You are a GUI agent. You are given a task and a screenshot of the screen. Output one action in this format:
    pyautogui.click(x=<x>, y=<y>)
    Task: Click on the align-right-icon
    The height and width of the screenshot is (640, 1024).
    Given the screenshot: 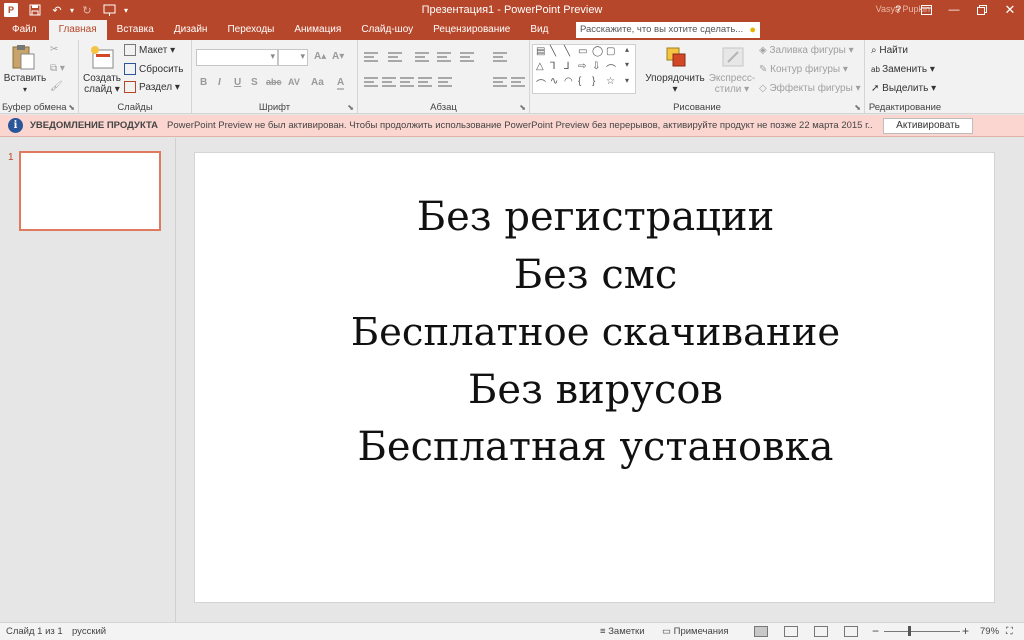 What is the action you would take?
    pyautogui.click(x=407, y=82)
    